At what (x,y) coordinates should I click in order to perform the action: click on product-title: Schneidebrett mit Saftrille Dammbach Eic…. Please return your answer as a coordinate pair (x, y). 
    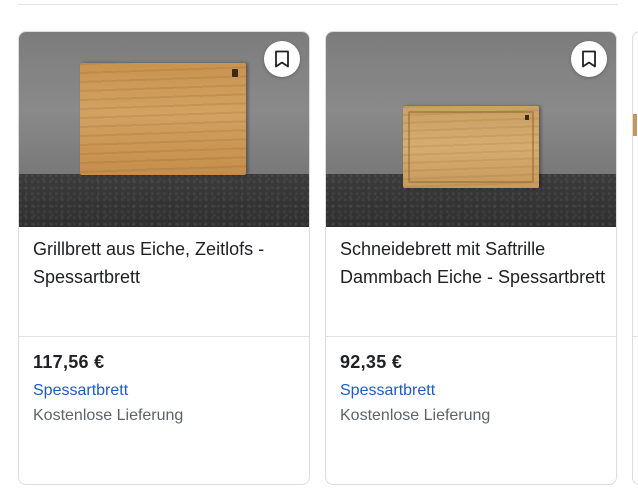
    Looking at the image, I should click on (474, 263).